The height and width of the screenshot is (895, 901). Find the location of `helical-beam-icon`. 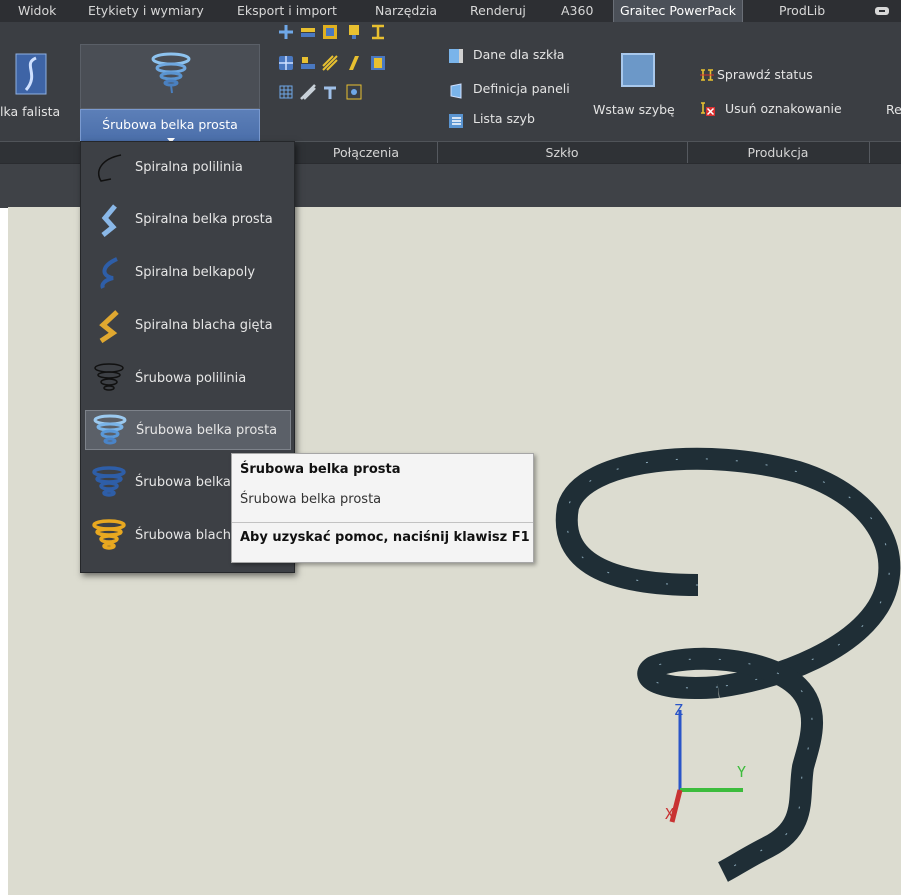

helical-beam-icon is located at coordinates (109, 481).